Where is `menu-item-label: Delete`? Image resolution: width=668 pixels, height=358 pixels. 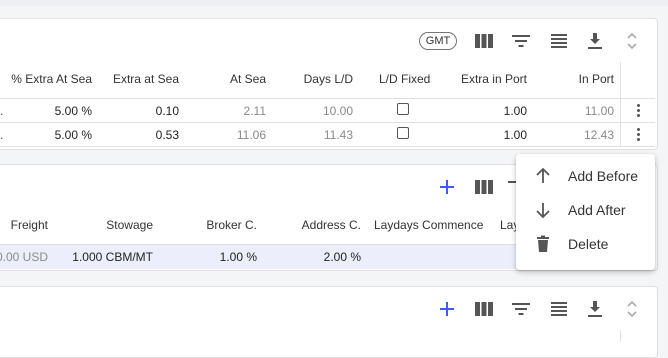 menu-item-label: Delete is located at coordinates (588, 244).